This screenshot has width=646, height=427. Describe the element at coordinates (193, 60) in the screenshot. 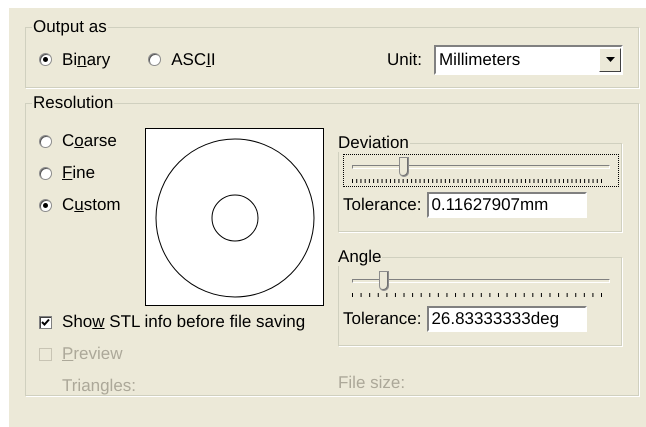

I see `option-label: ASCII` at that location.